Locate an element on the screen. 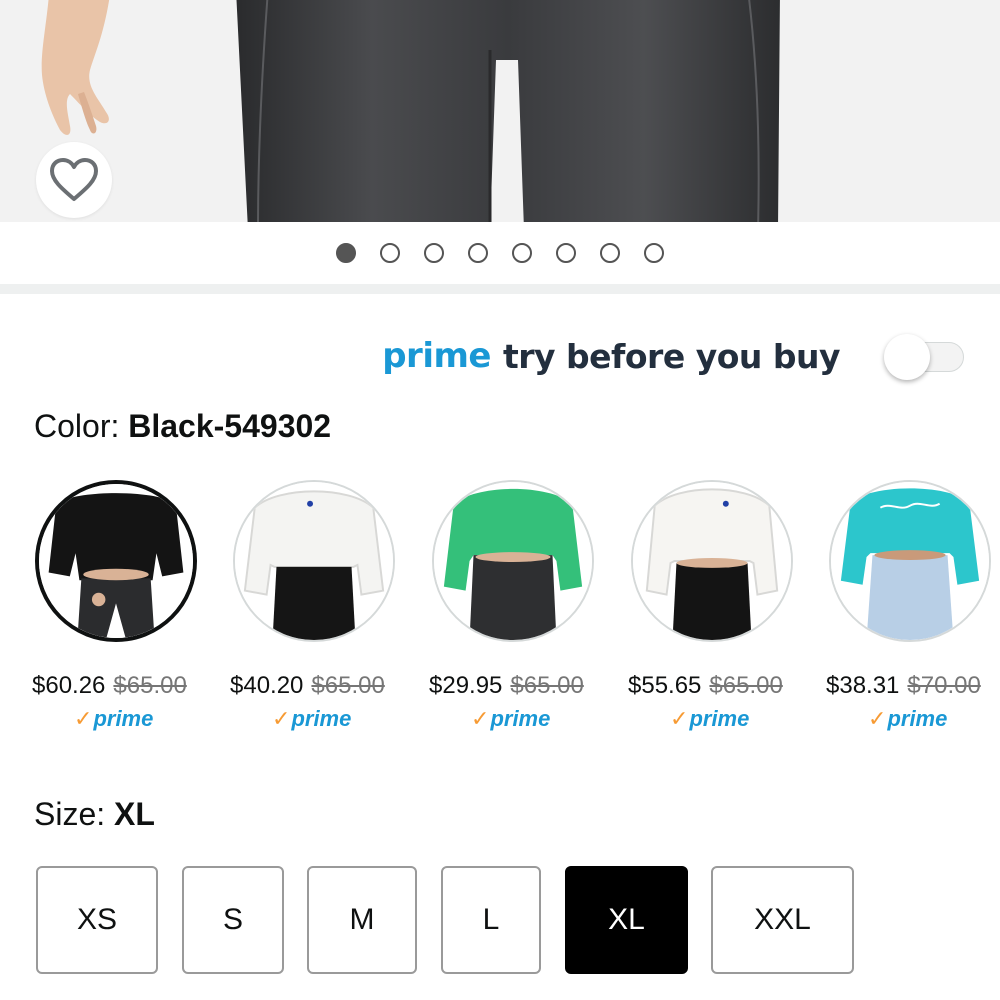 This screenshot has height=1000, width=1000. sale-price: $38.31 is located at coordinates (863, 685).